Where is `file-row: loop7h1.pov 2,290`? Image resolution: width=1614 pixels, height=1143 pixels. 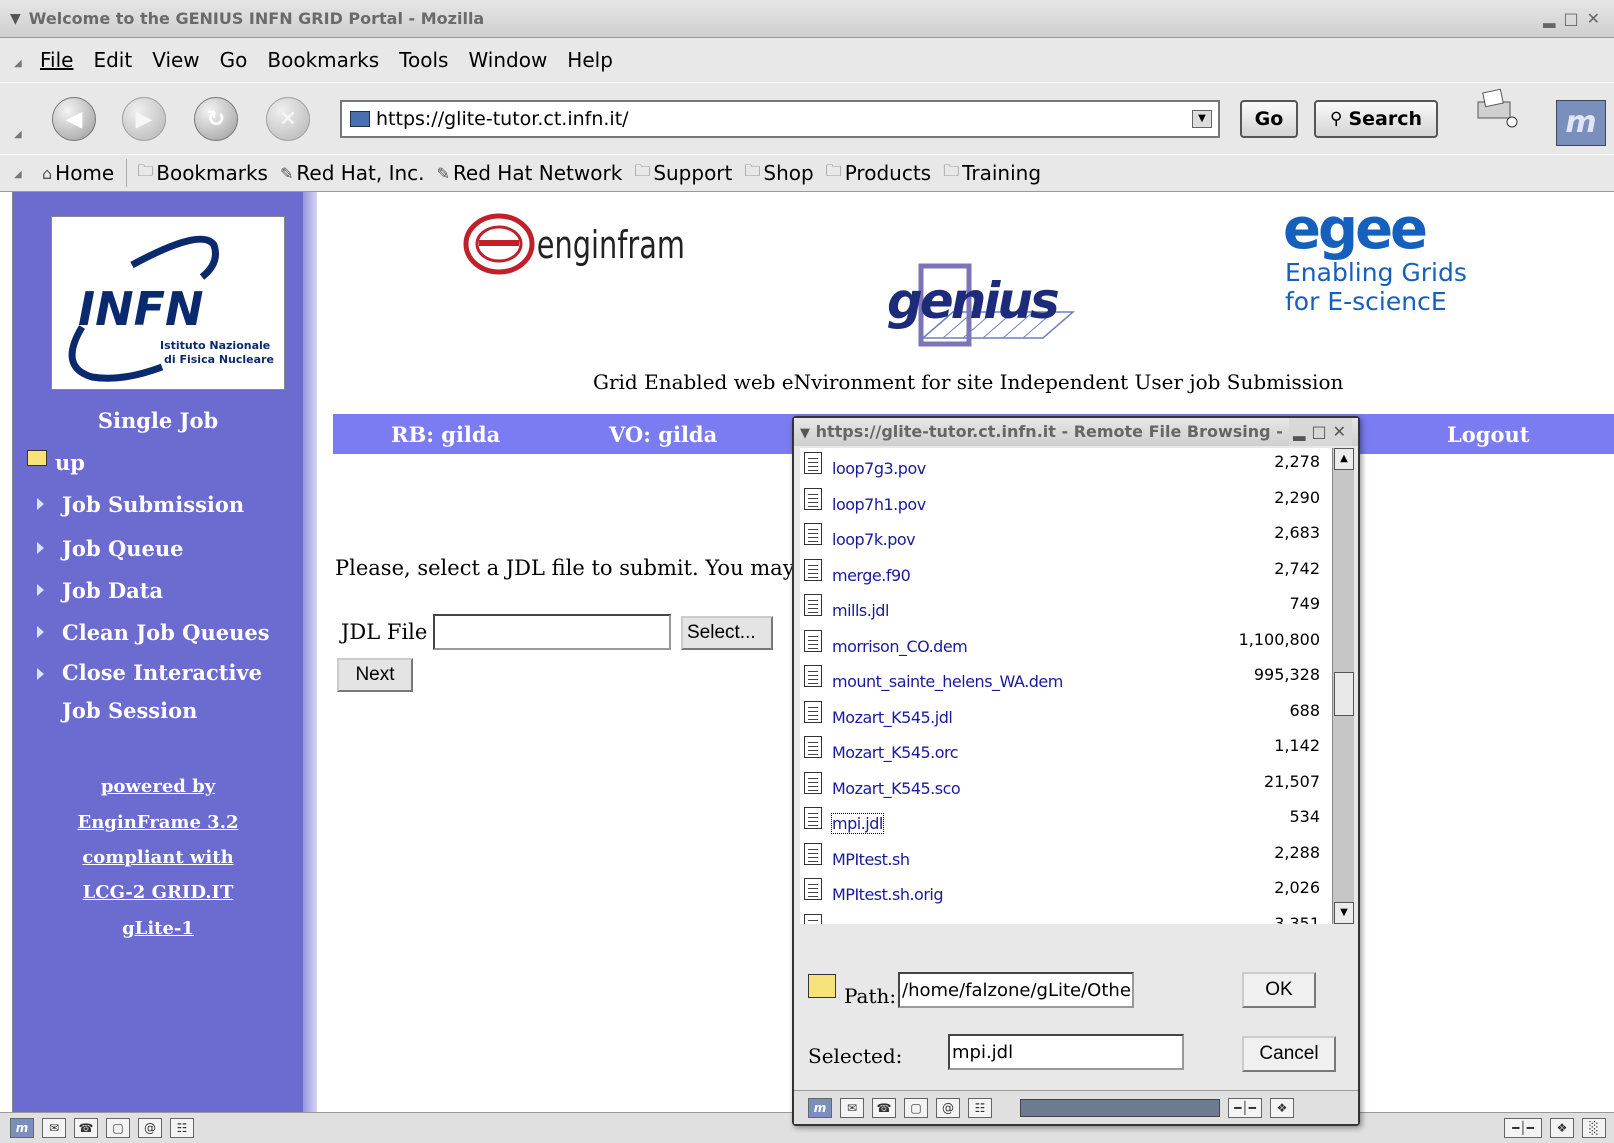
file-row: loop7h1.pov 2,290 is located at coordinates (1060, 502).